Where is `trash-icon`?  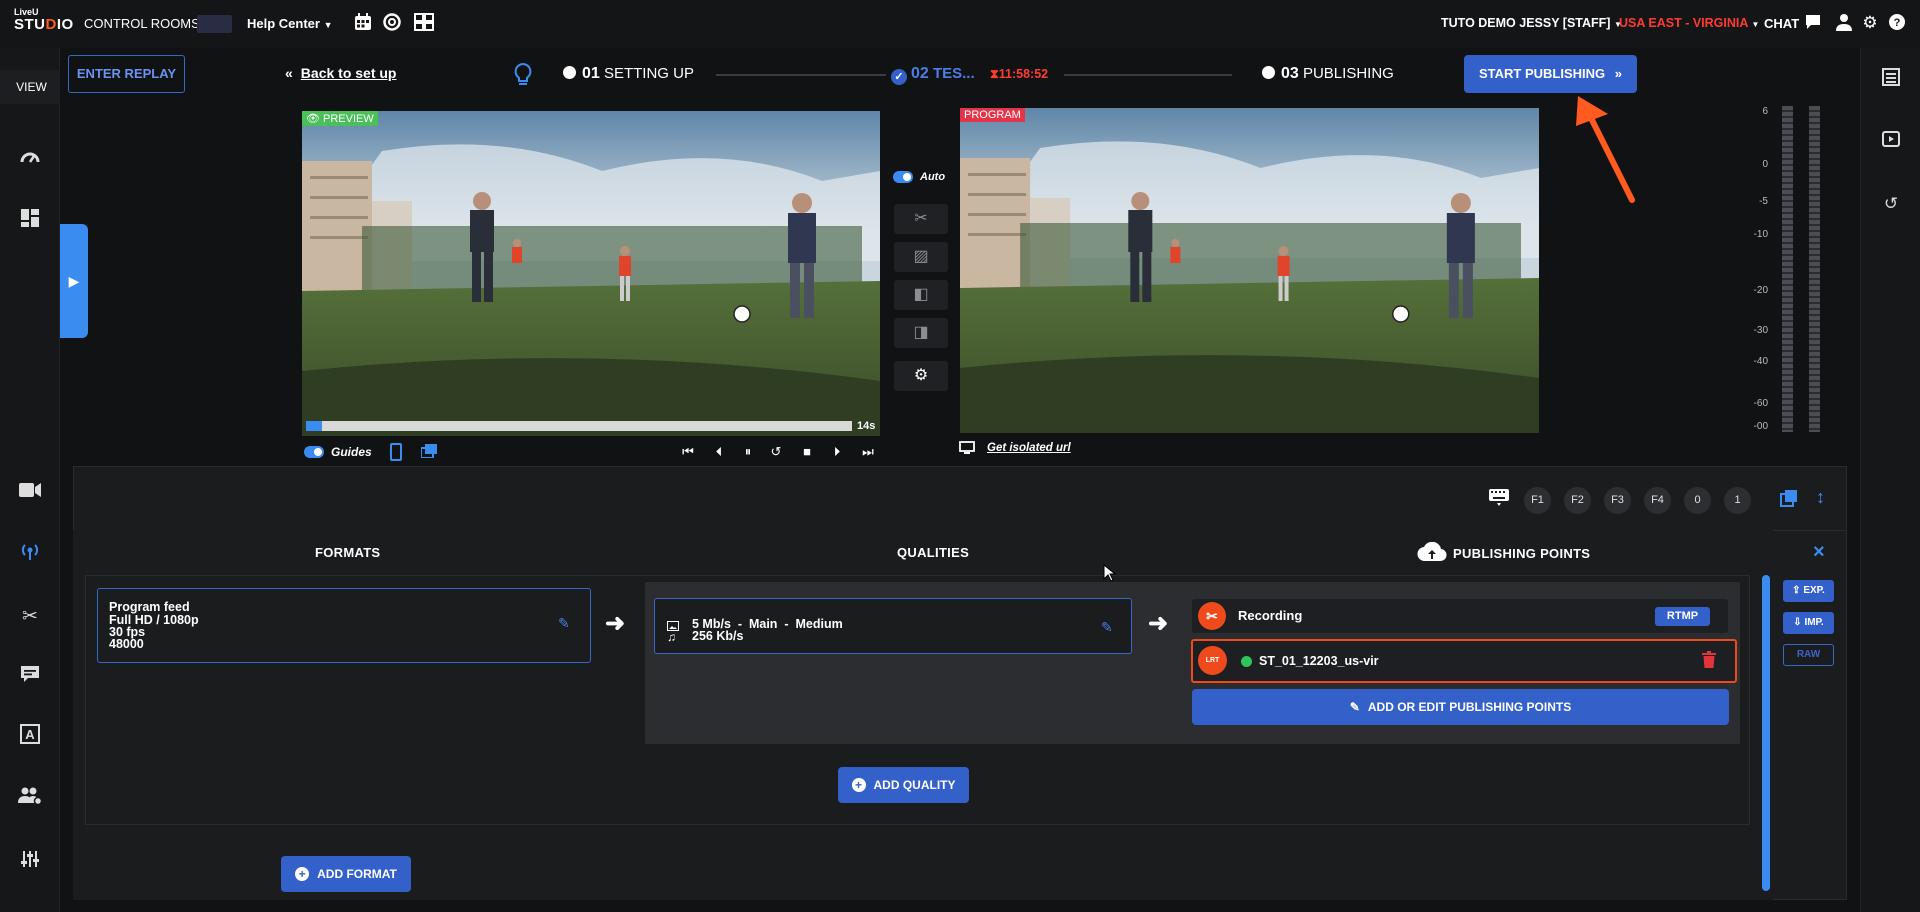
trash-icon is located at coordinates (1709, 659).